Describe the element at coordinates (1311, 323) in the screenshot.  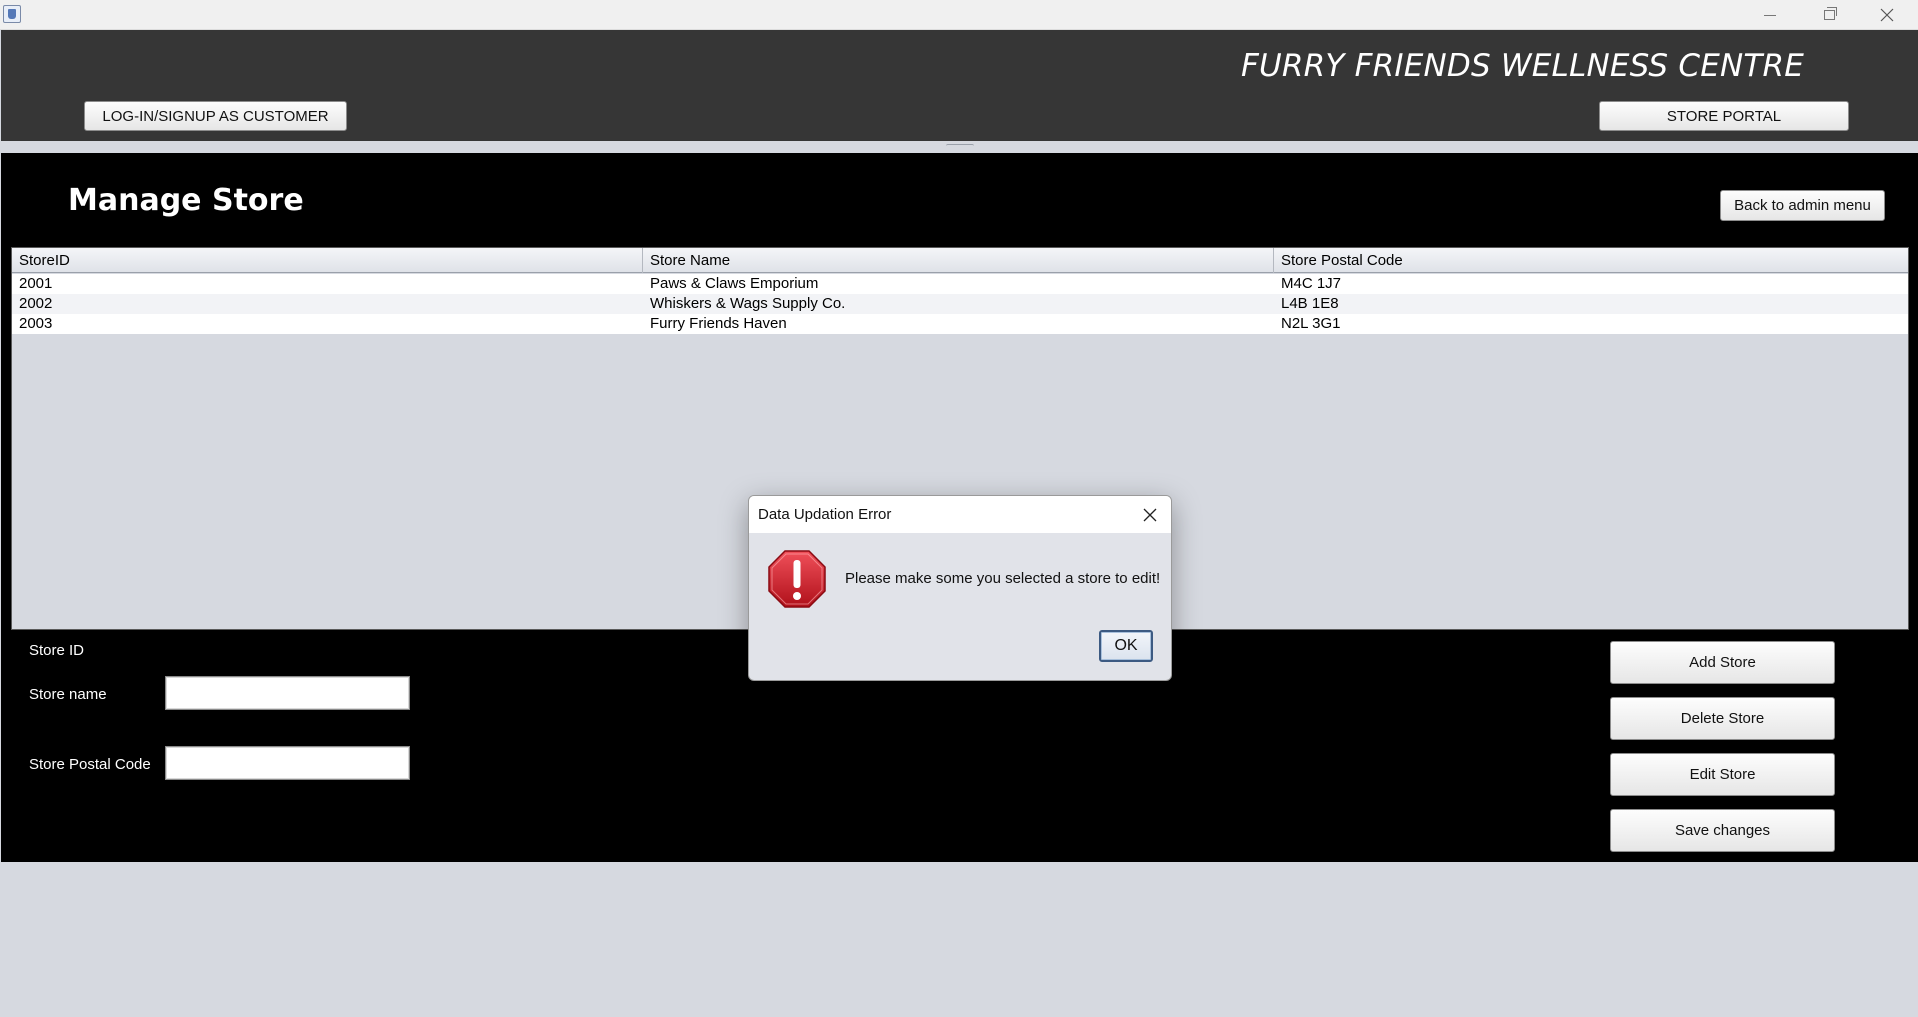
I see `cell-postal-code: N2L 3G1` at that location.